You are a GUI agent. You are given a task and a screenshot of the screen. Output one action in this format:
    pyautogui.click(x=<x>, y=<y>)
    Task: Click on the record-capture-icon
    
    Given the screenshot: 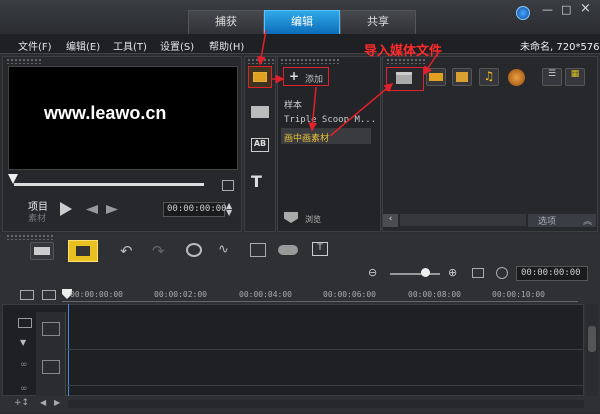 What is the action you would take?
    pyautogui.click(x=194, y=250)
    